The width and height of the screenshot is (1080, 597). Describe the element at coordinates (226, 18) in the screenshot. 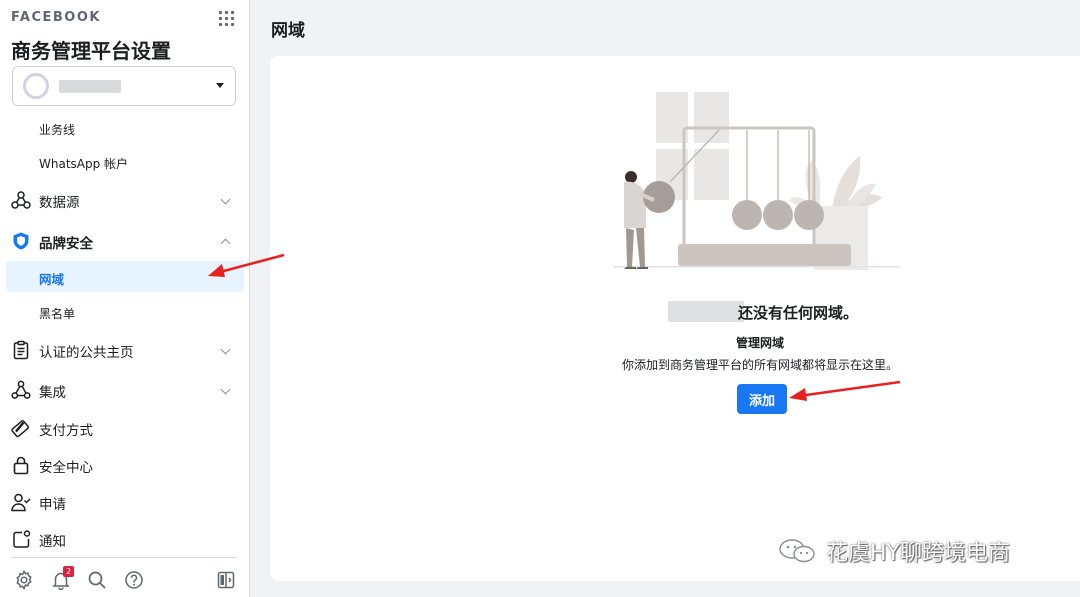

I see `app-grid-icon` at that location.